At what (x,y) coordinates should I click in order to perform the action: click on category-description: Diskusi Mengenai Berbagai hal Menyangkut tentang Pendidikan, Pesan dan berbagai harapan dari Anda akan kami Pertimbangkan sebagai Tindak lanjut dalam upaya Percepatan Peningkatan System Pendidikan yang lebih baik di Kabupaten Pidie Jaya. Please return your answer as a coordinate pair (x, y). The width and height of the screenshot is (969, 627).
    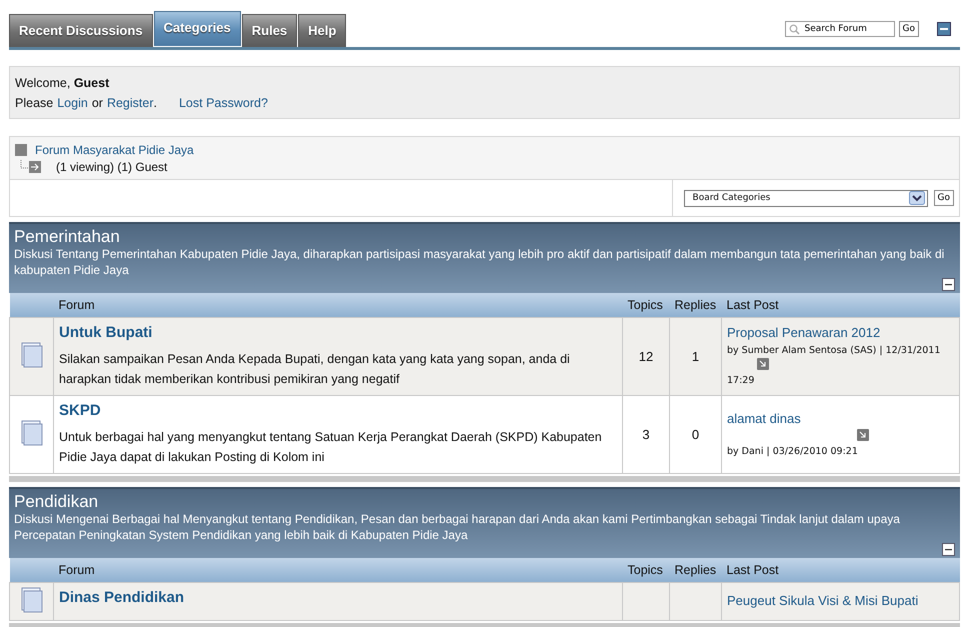
    Looking at the image, I should click on (457, 527).